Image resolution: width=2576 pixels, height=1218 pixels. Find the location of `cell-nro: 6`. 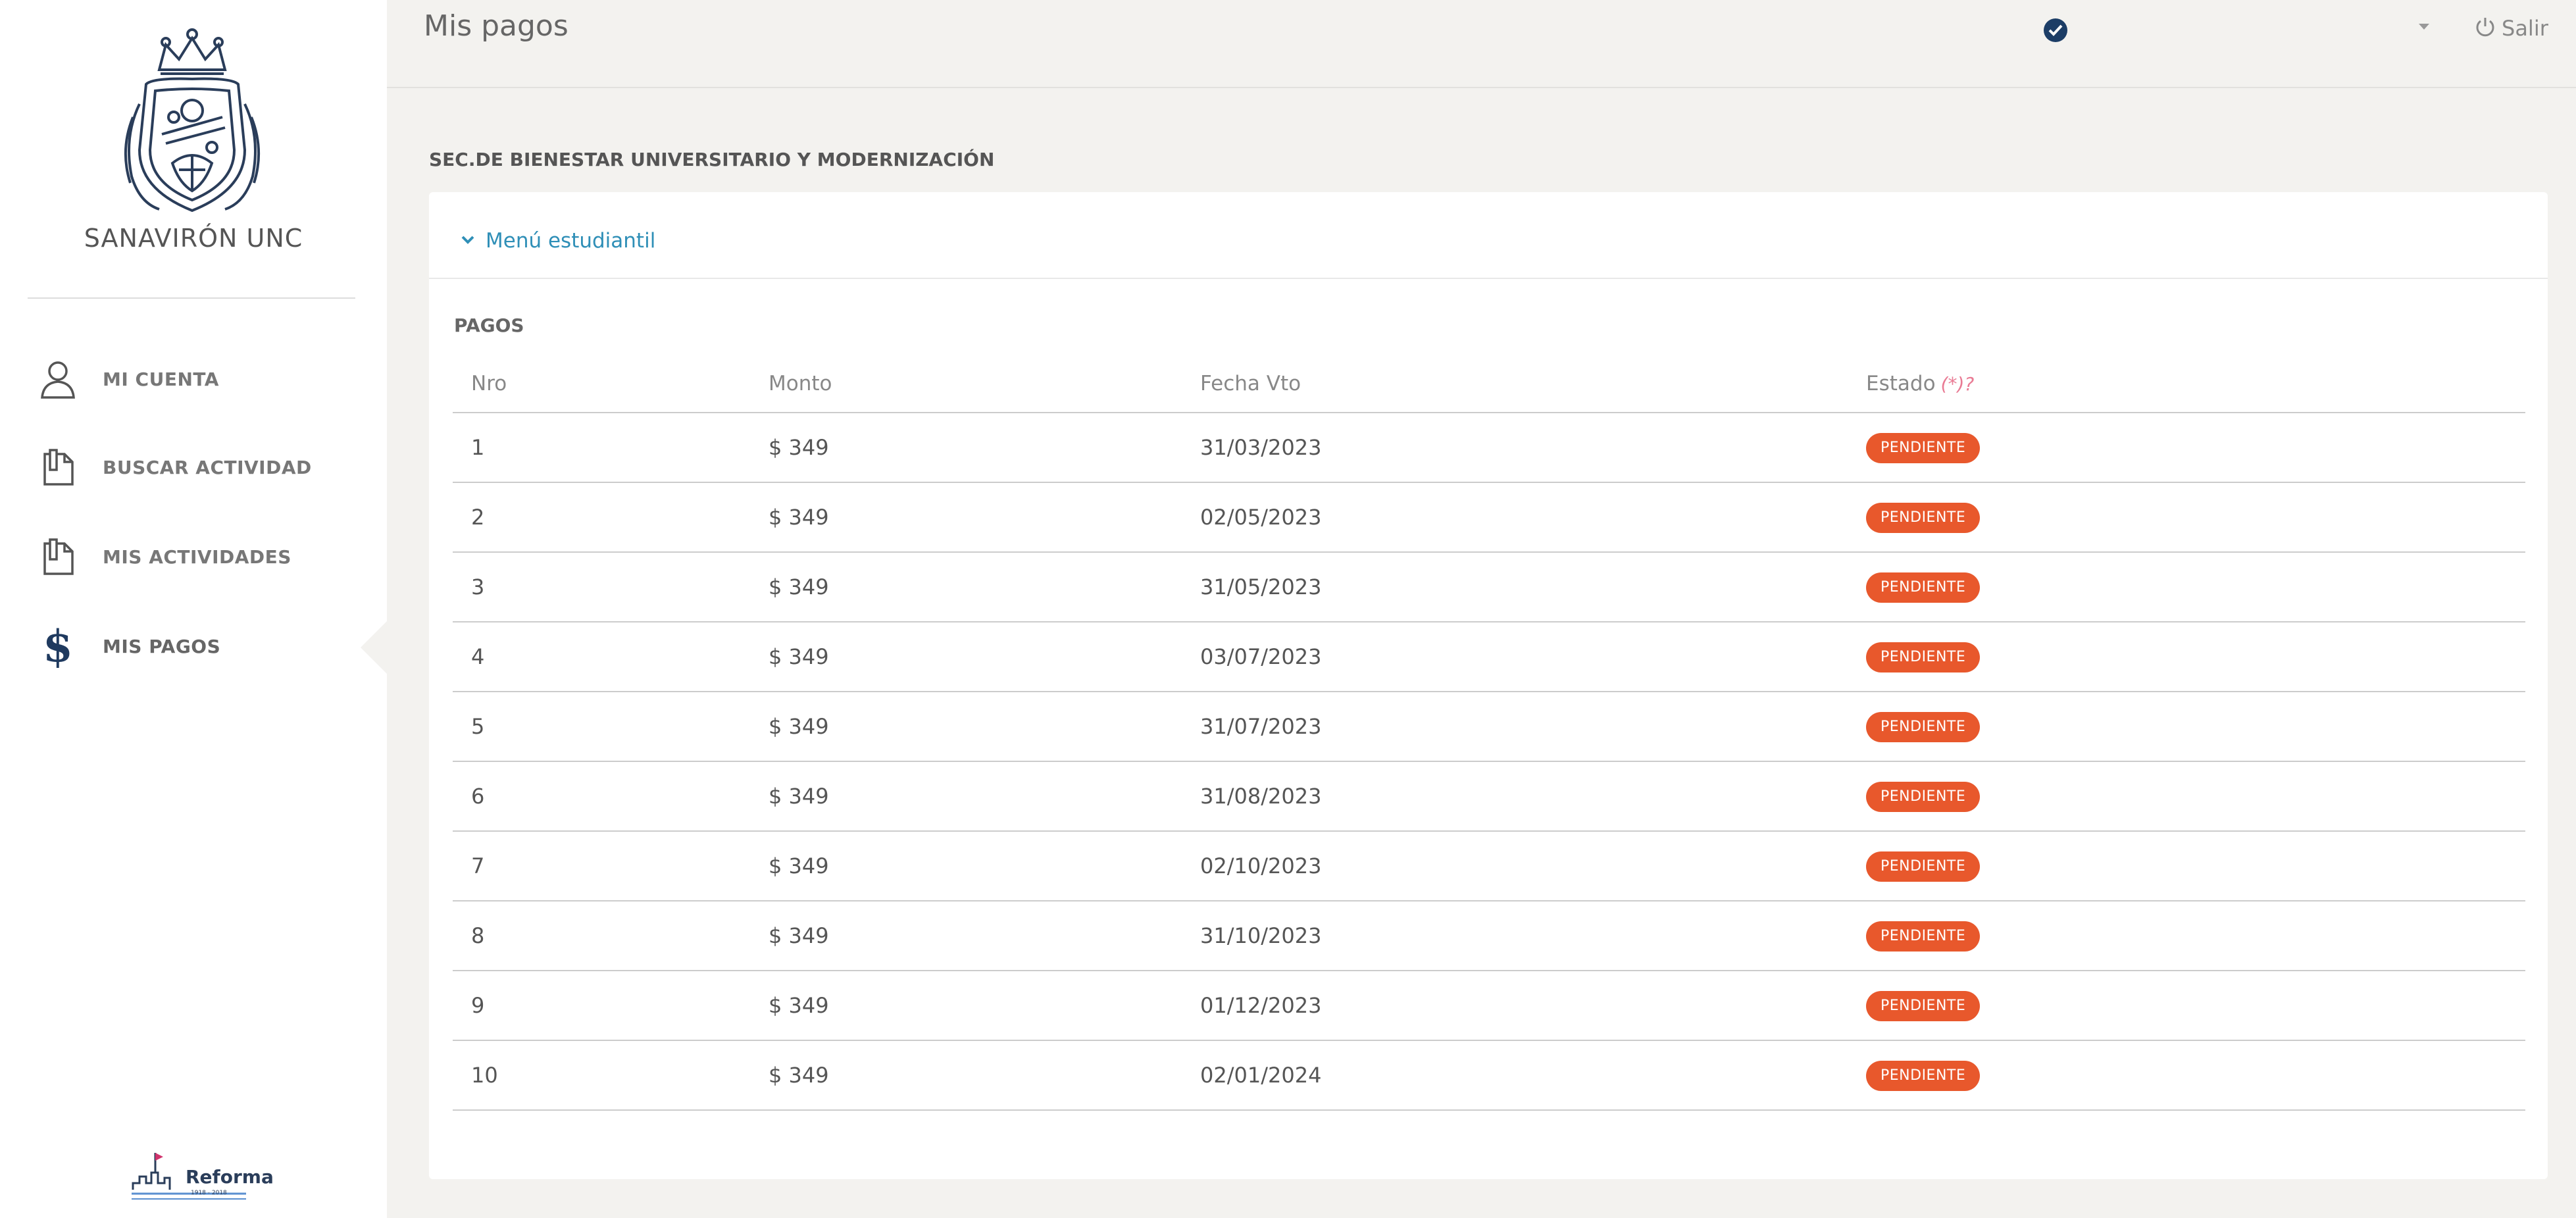

cell-nro: 6 is located at coordinates (611, 797).